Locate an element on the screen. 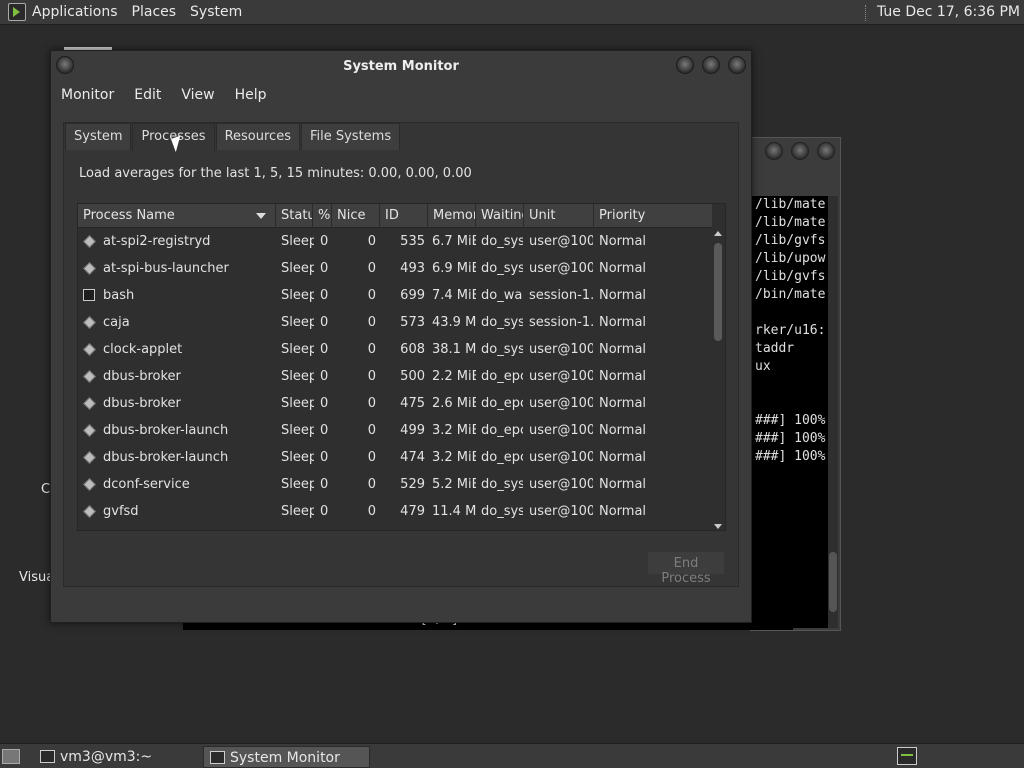 The image size is (1024, 768). task-label: System Monitor is located at coordinates (285, 758).